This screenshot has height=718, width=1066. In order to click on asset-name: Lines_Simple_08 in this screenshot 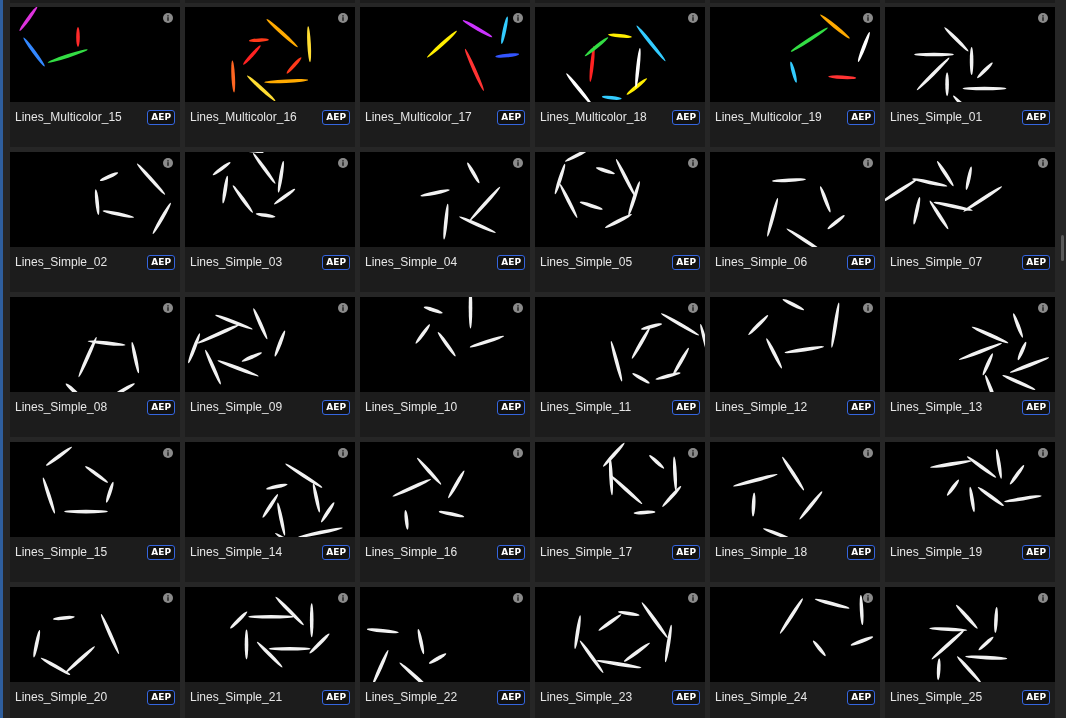, I will do `click(61, 407)`.